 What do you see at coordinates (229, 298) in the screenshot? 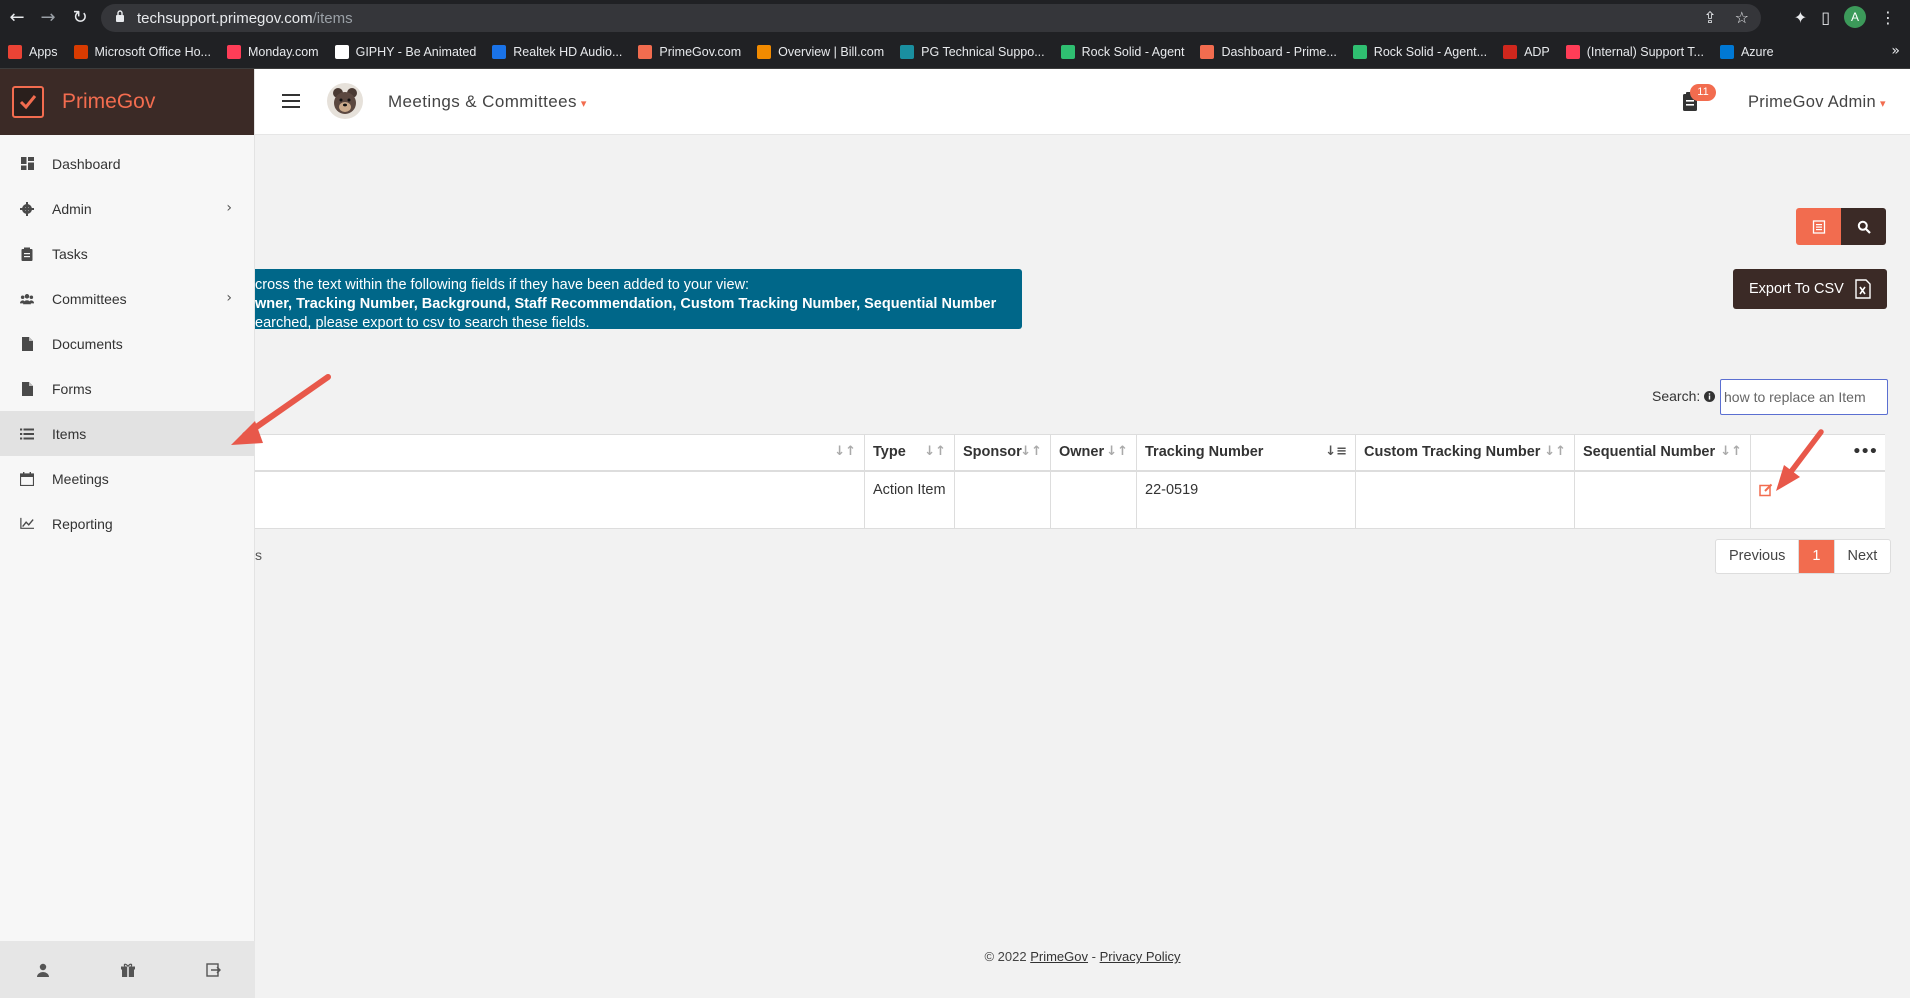
I see `chevron-right-icon: ›` at bounding box center [229, 298].